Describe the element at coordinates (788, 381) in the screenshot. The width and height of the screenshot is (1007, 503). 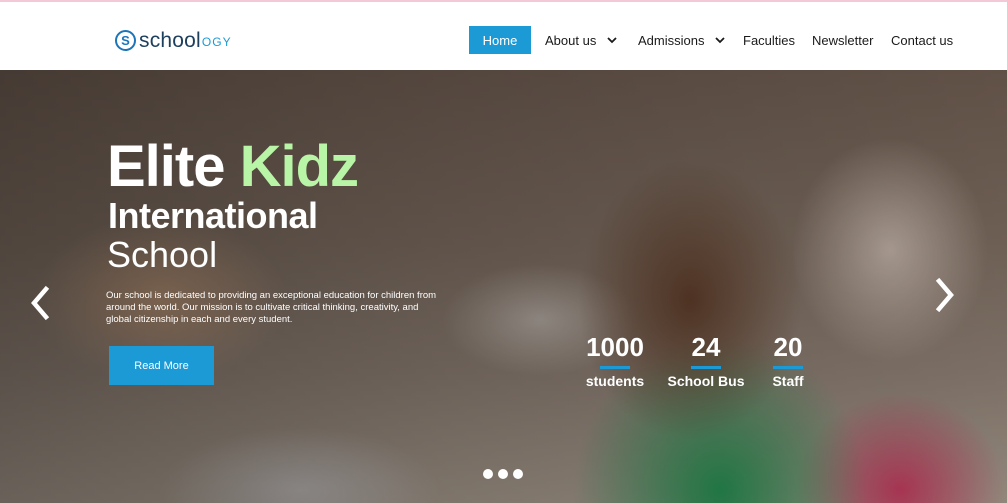
I see `stat-staff-label: Staff` at that location.